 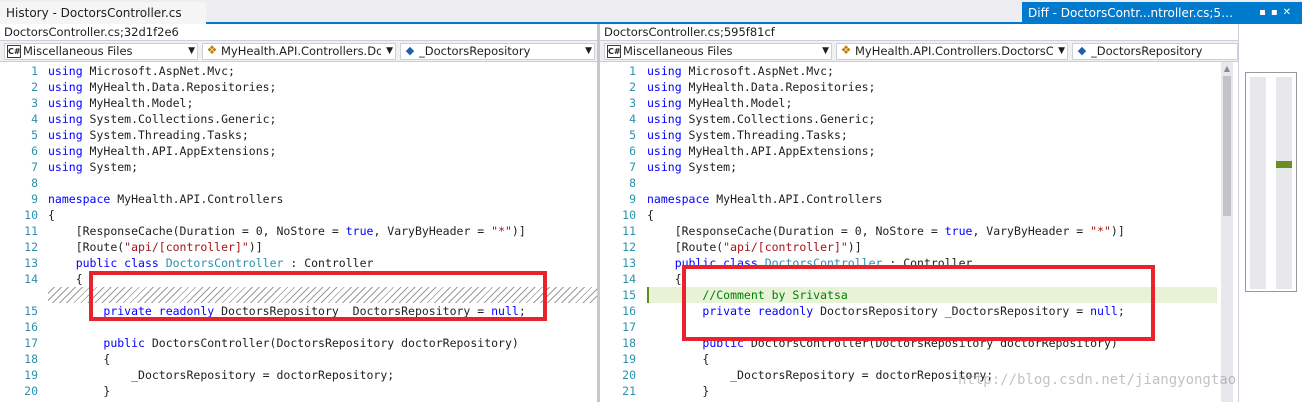 What do you see at coordinates (920, 151) in the screenshot?
I see `code-line: 6 using MyHealth.API.AppExtensions;` at bounding box center [920, 151].